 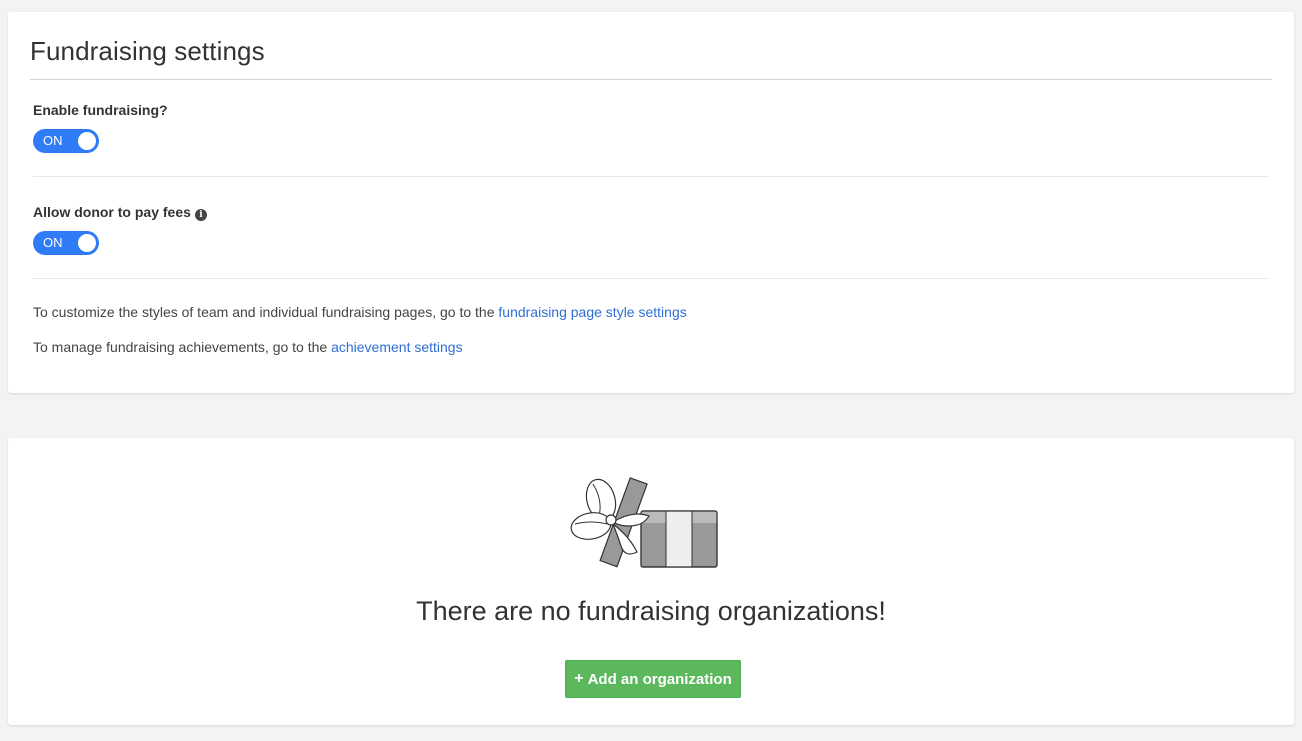 What do you see at coordinates (100, 110) in the screenshot?
I see `enable-fundraising-label: Enable fundraising?` at bounding box center [100, 110].